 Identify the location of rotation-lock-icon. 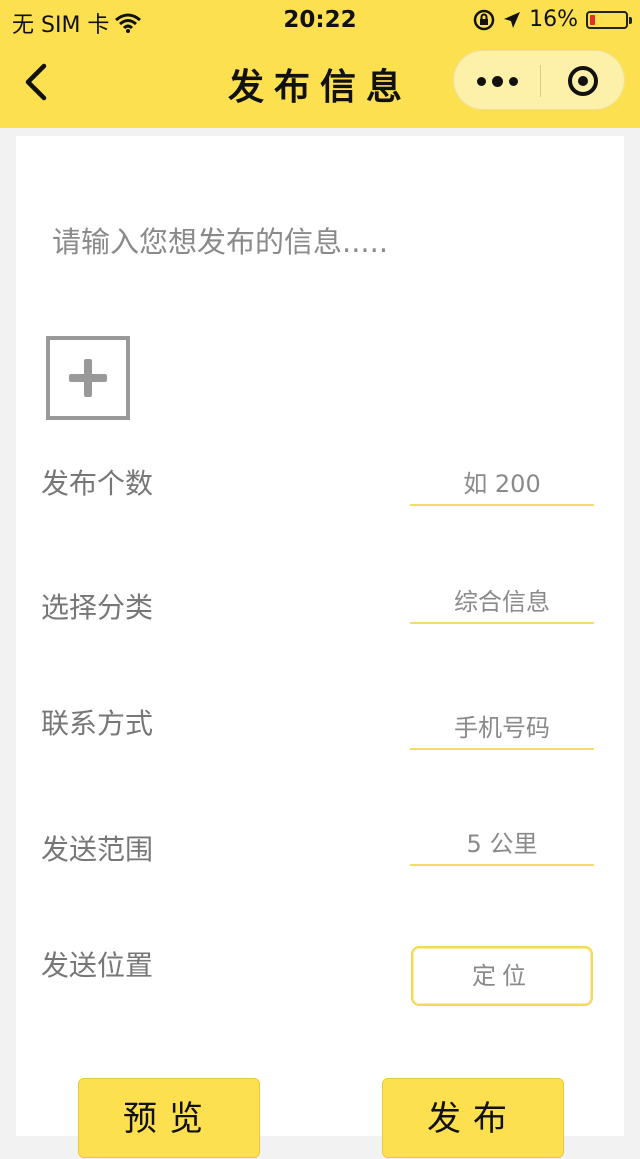
(484, 19).